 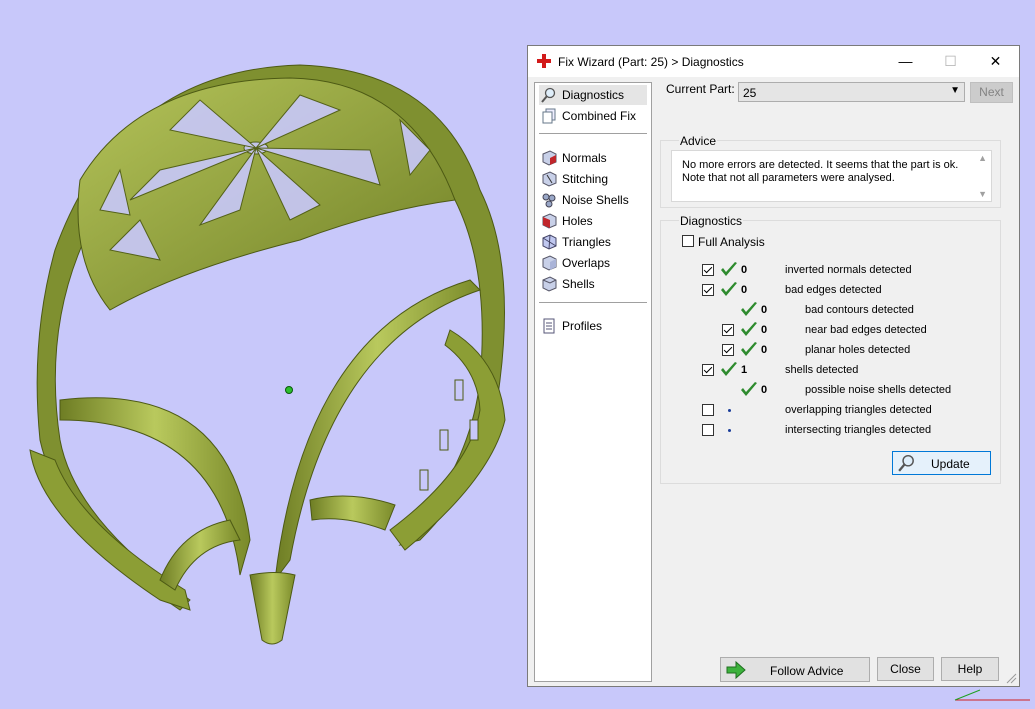 I want to click on nav-item-stitching: Stitching, so click(x=593, y=179).